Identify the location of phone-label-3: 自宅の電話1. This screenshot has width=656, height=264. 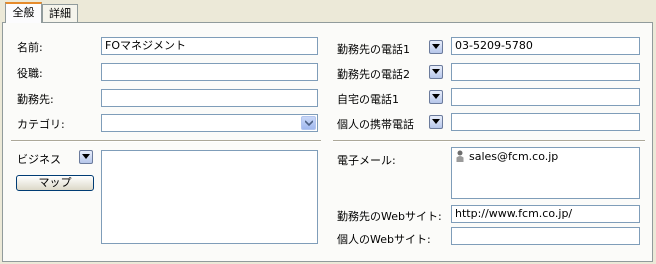
(368, 99).